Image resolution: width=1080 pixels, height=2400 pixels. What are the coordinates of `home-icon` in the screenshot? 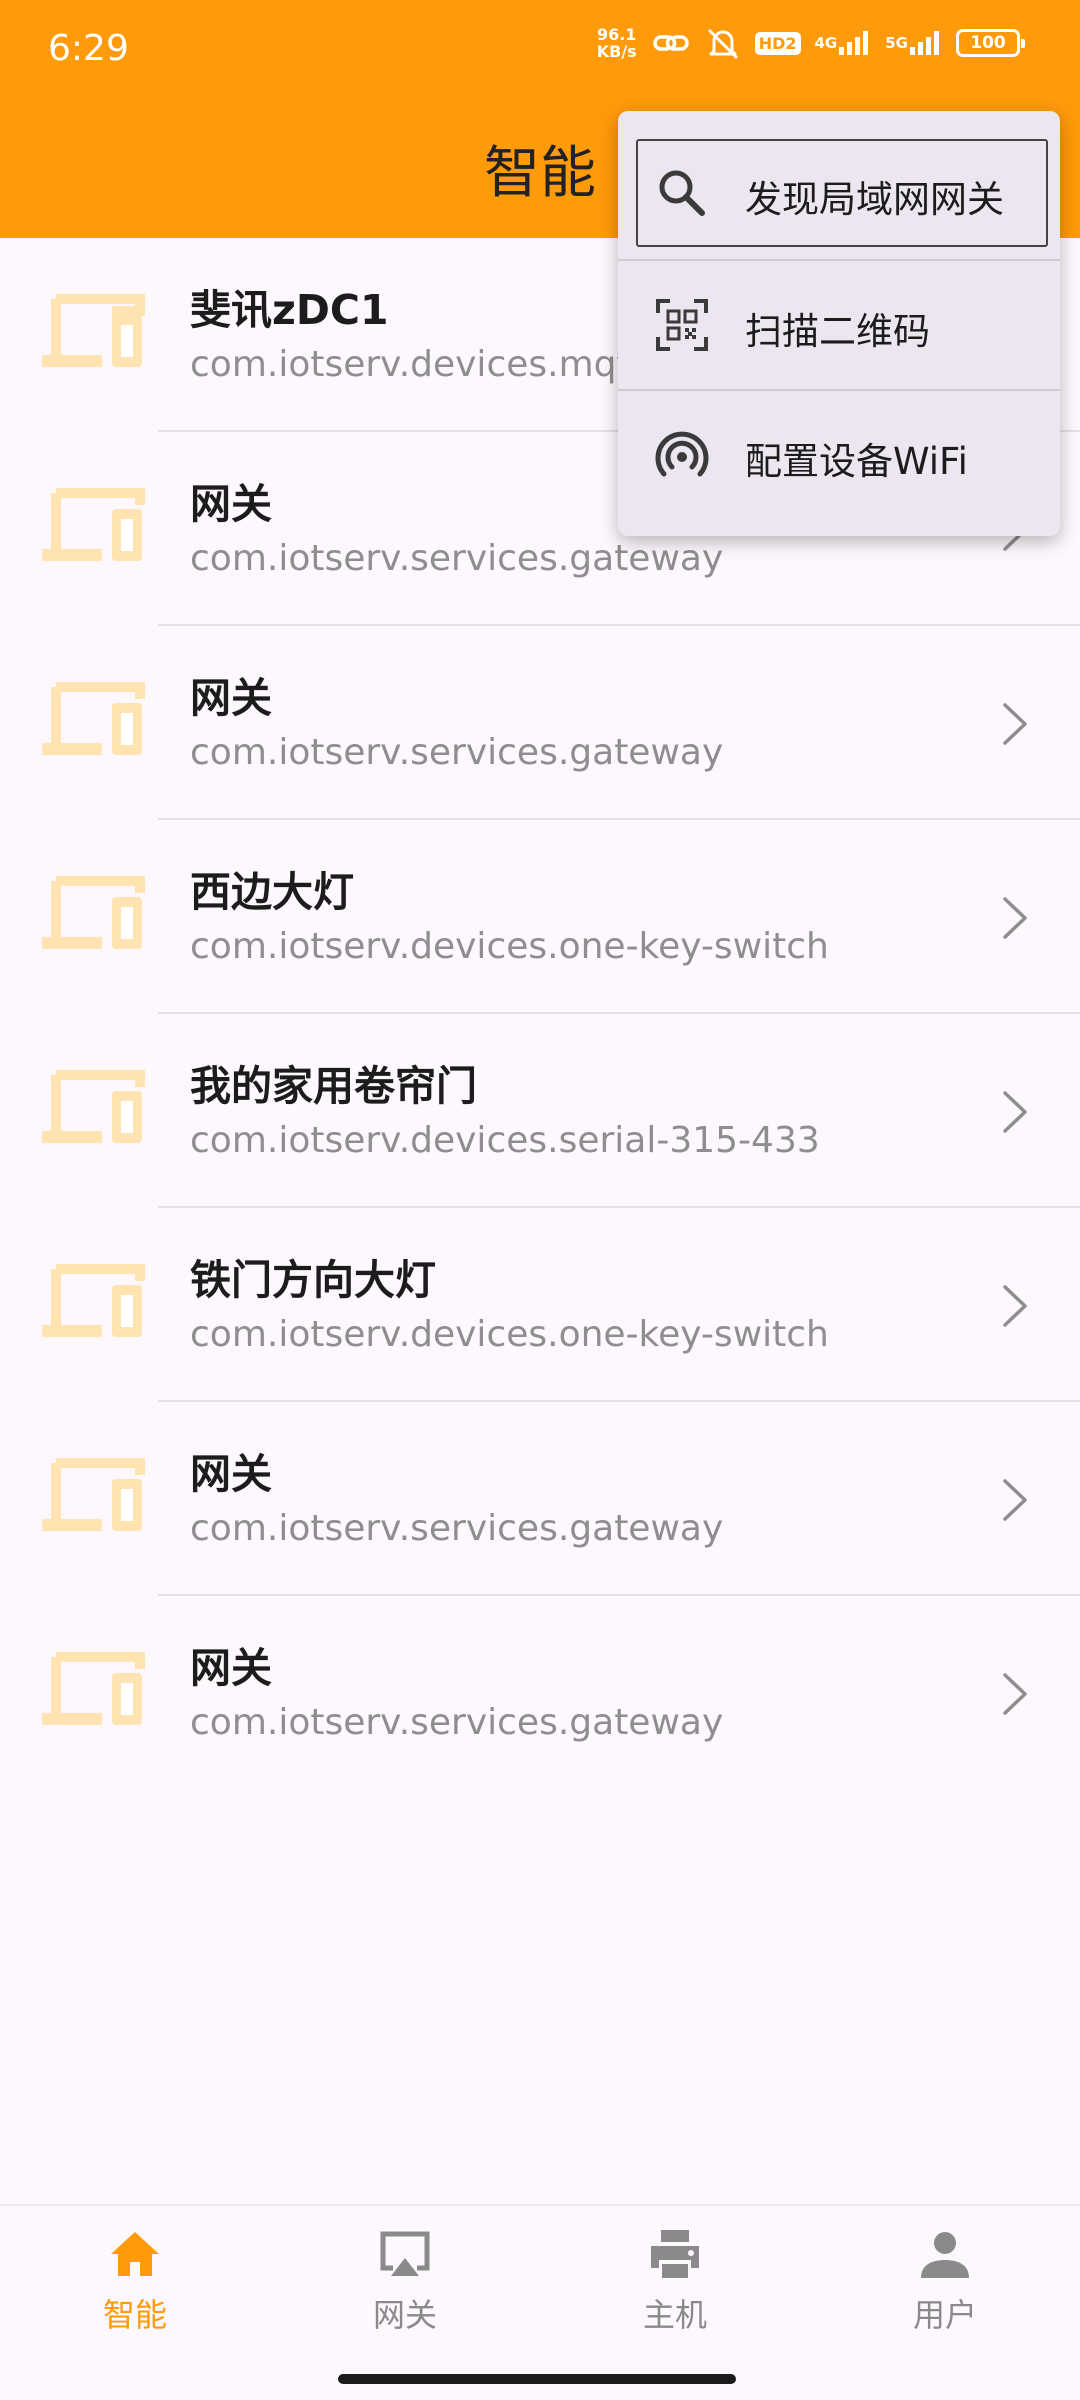 It's located at (135, 2254).